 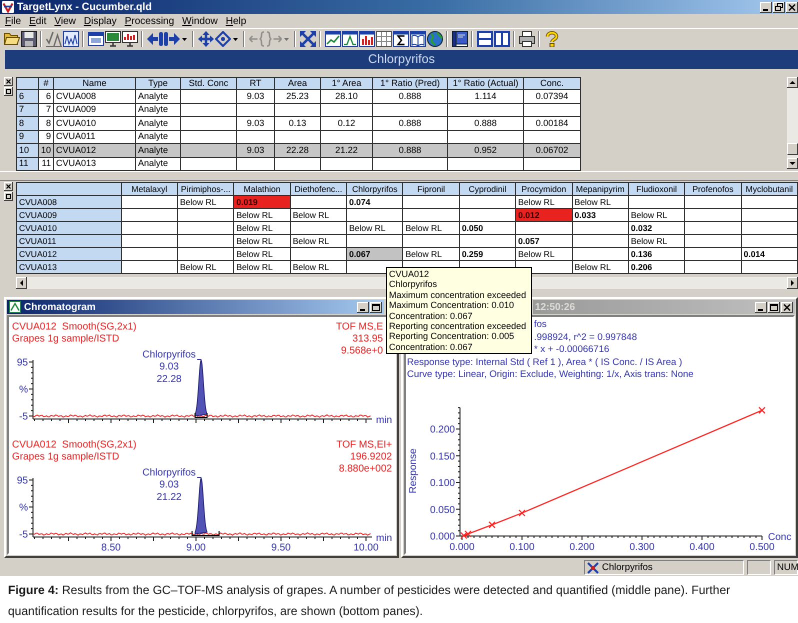 I want to click on table-cell: 10, so click(x=46, y=150).